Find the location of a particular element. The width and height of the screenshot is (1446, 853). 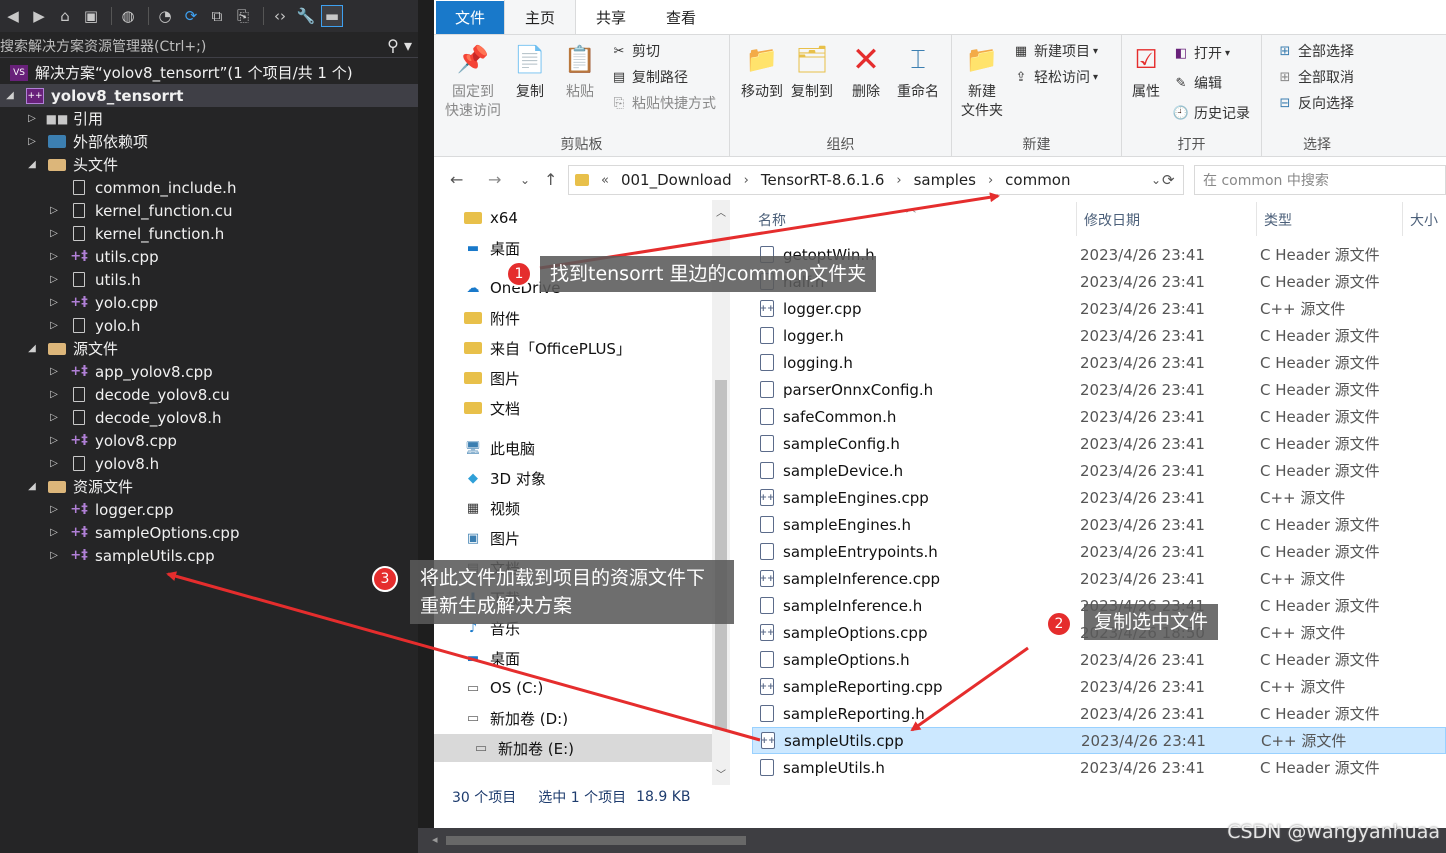

tab-home: 主页 is located at coordinates (540, 17).